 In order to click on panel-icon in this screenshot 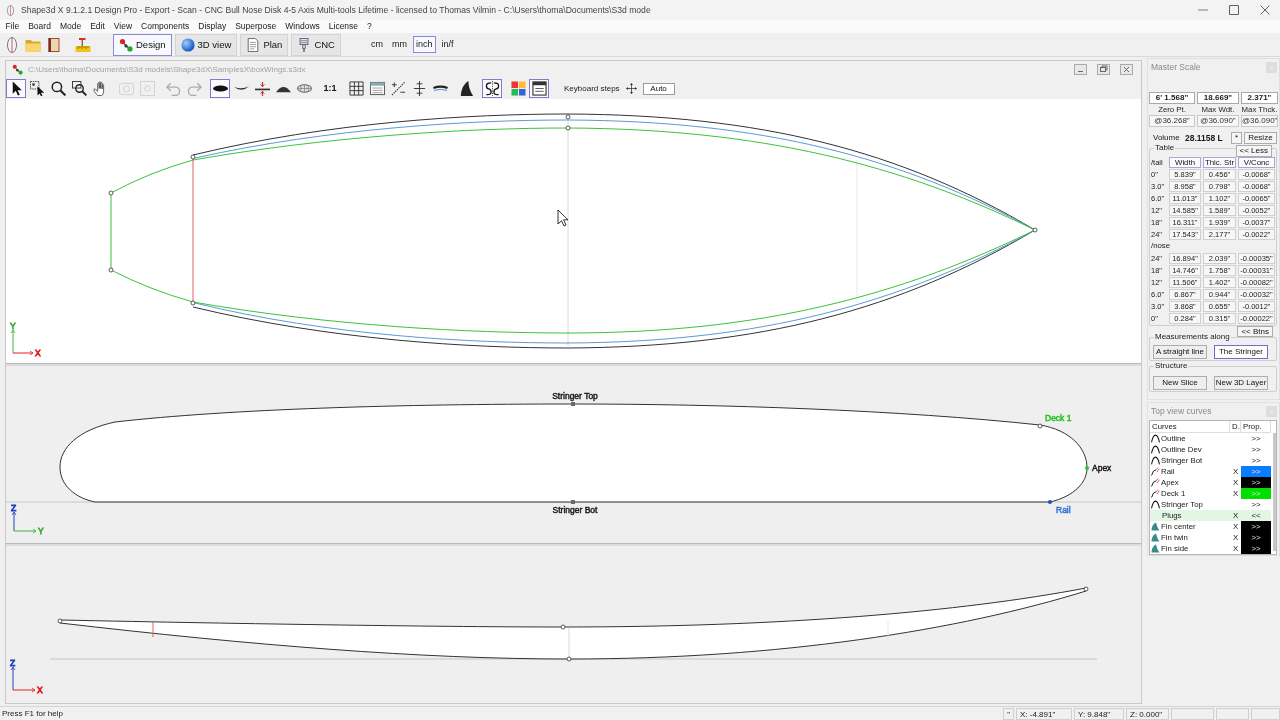, I will do `click(539, 88)`.